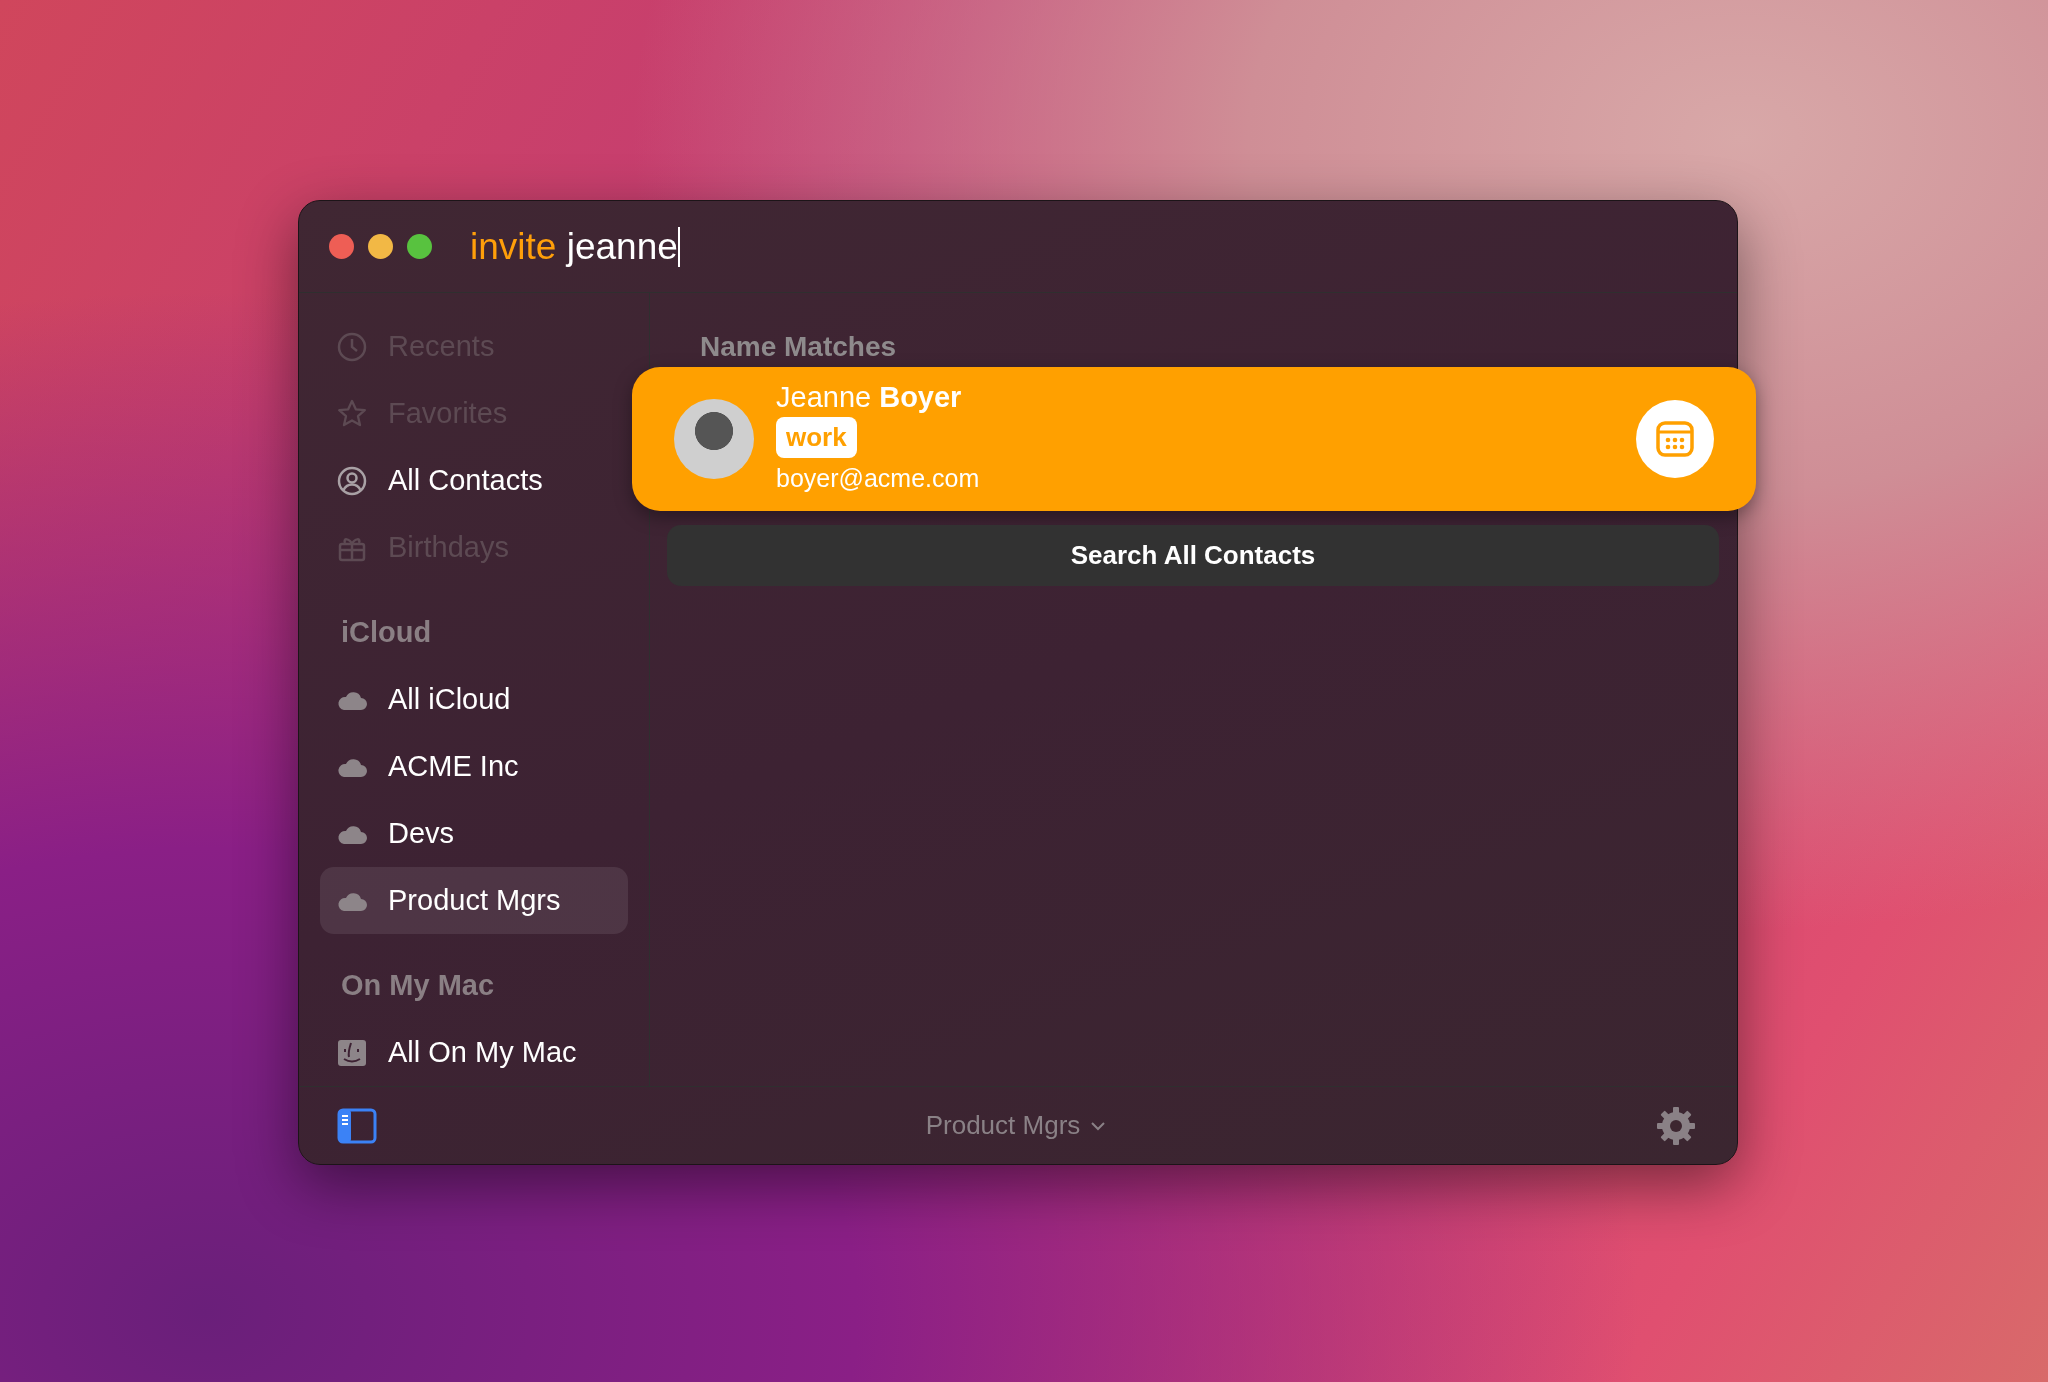  What do you see at coordinates (418, 985) in the screenshot?
I see `section-header: On My Mac` at bounding box center [418, 985].